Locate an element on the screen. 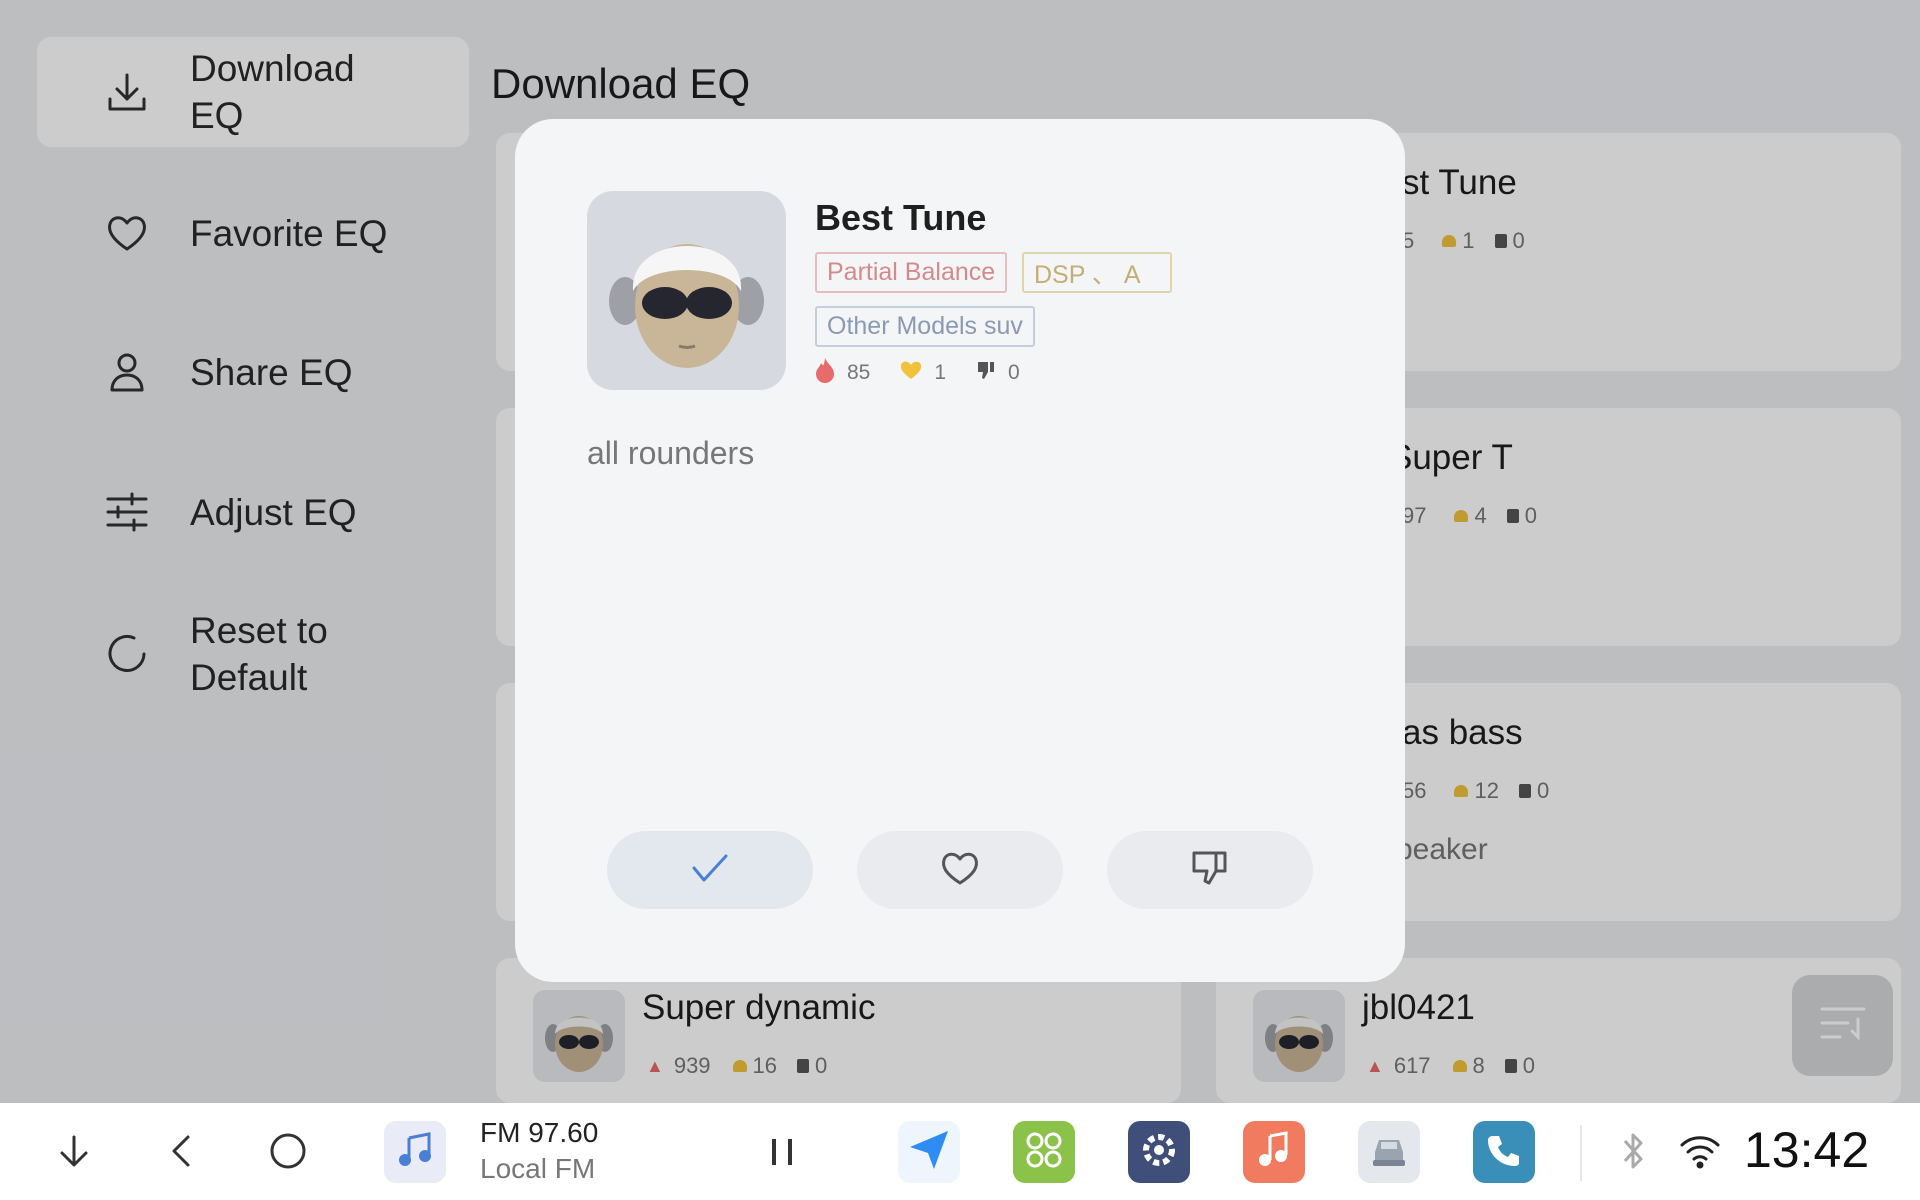 Image resolution: width=1920 pixels, height=1200 pixels. dislike-button is located at coordinates (1210, 870).